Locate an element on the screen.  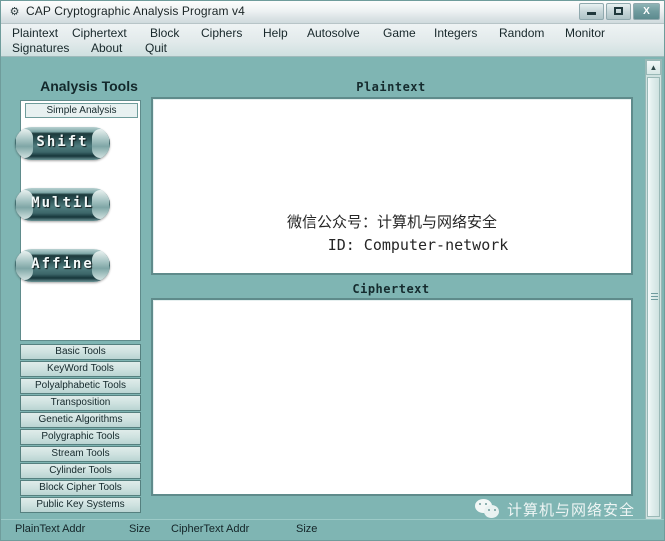
menu-item-ciphertext: Ciphertext is located at coordinates (99, 33).